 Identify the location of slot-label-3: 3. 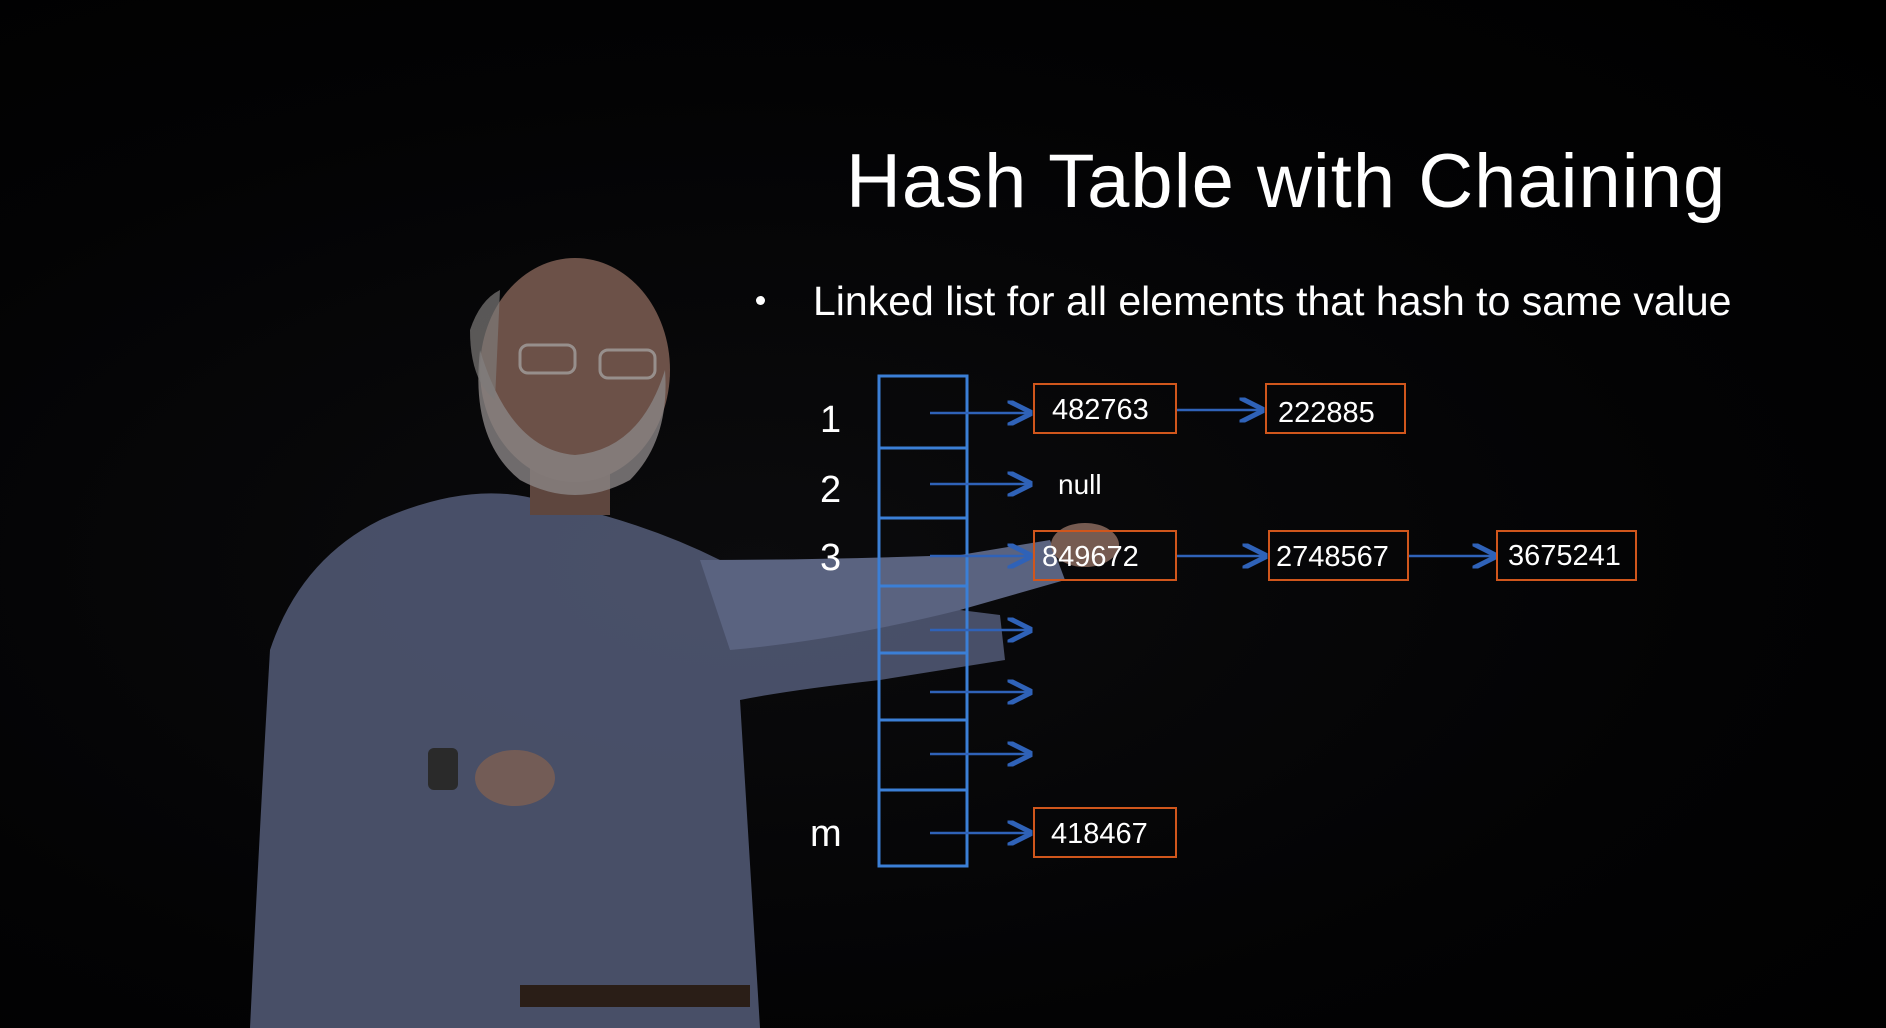
(830, 558).